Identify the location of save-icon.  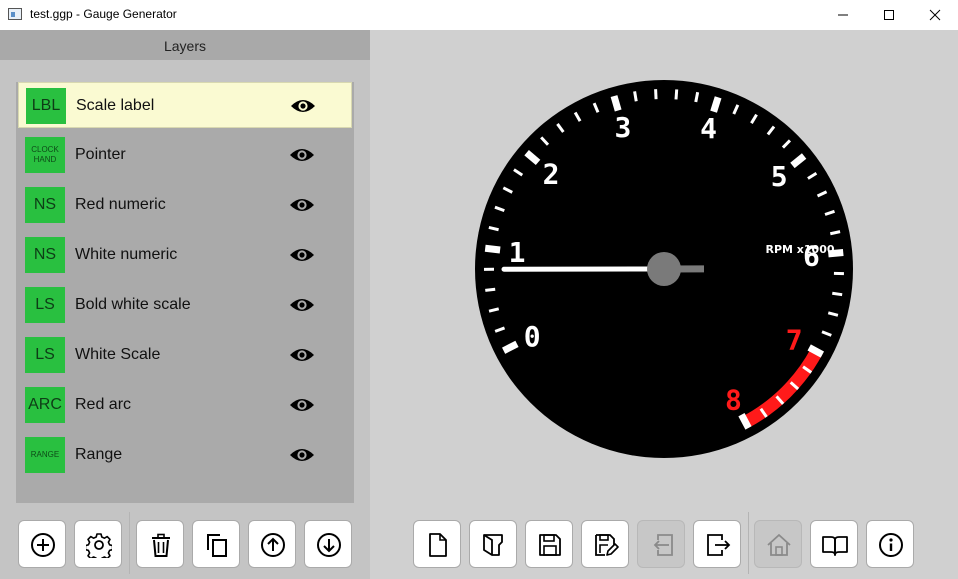
(550, 545).